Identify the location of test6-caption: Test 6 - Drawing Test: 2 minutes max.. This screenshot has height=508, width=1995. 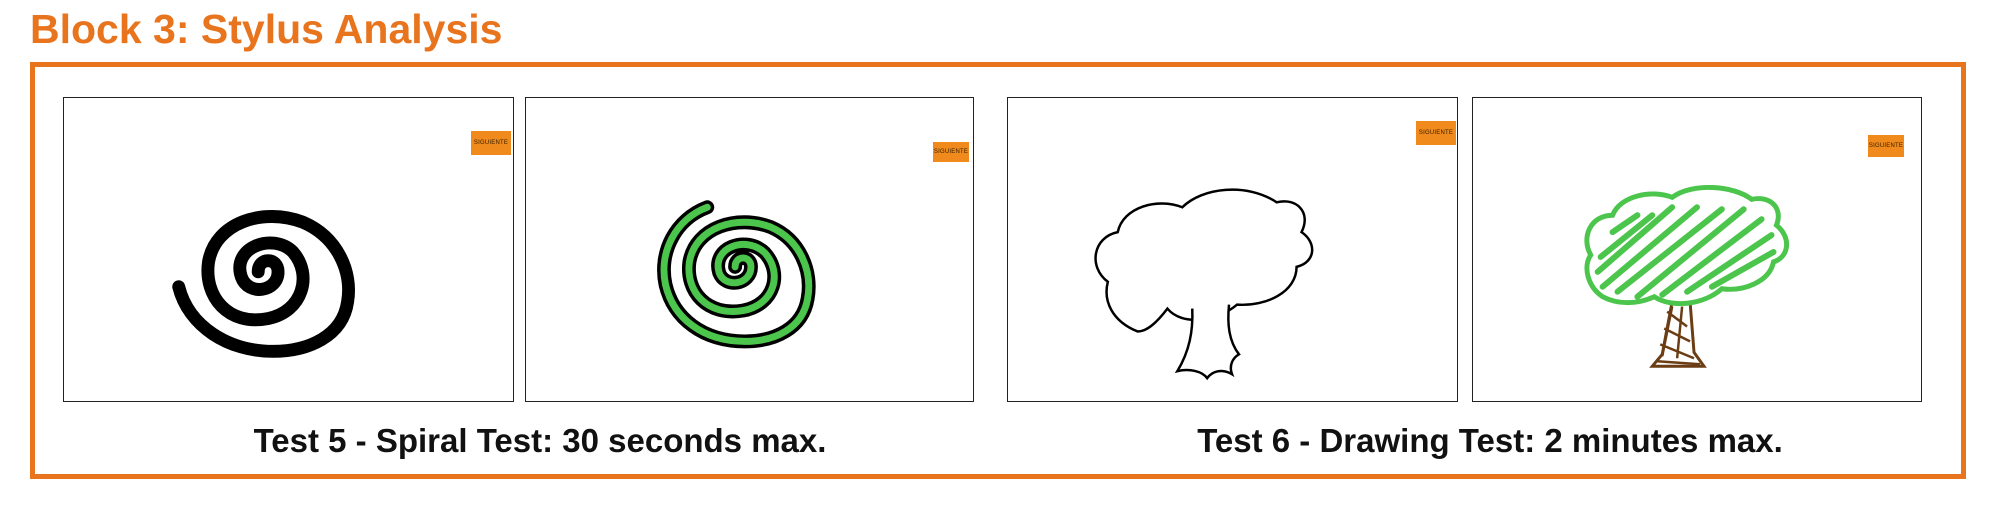
(1490, 440).